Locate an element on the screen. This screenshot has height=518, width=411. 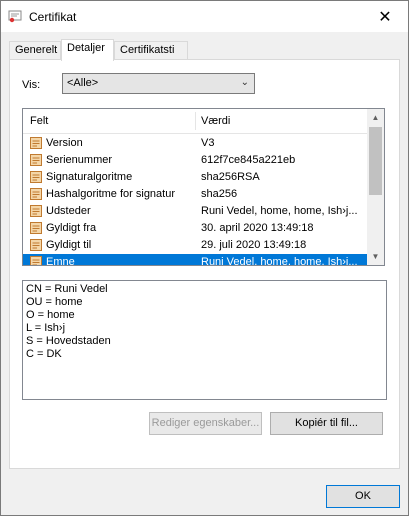
ok-button: OK is located at coordinates (363, 496).